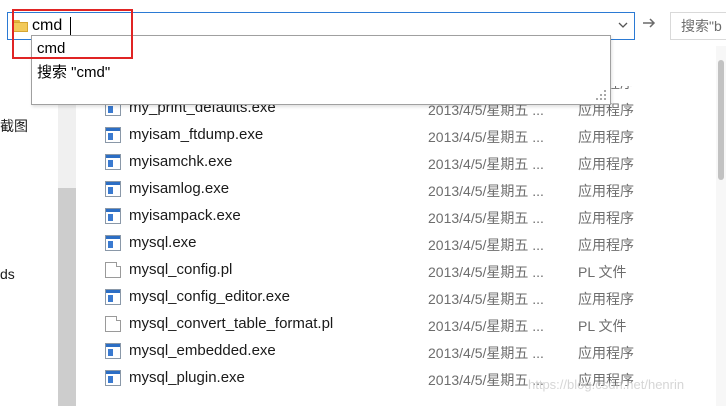  Describe the element at coordinates (601, 96) in the screenshot. I see `resize-grip-icon` at that location.